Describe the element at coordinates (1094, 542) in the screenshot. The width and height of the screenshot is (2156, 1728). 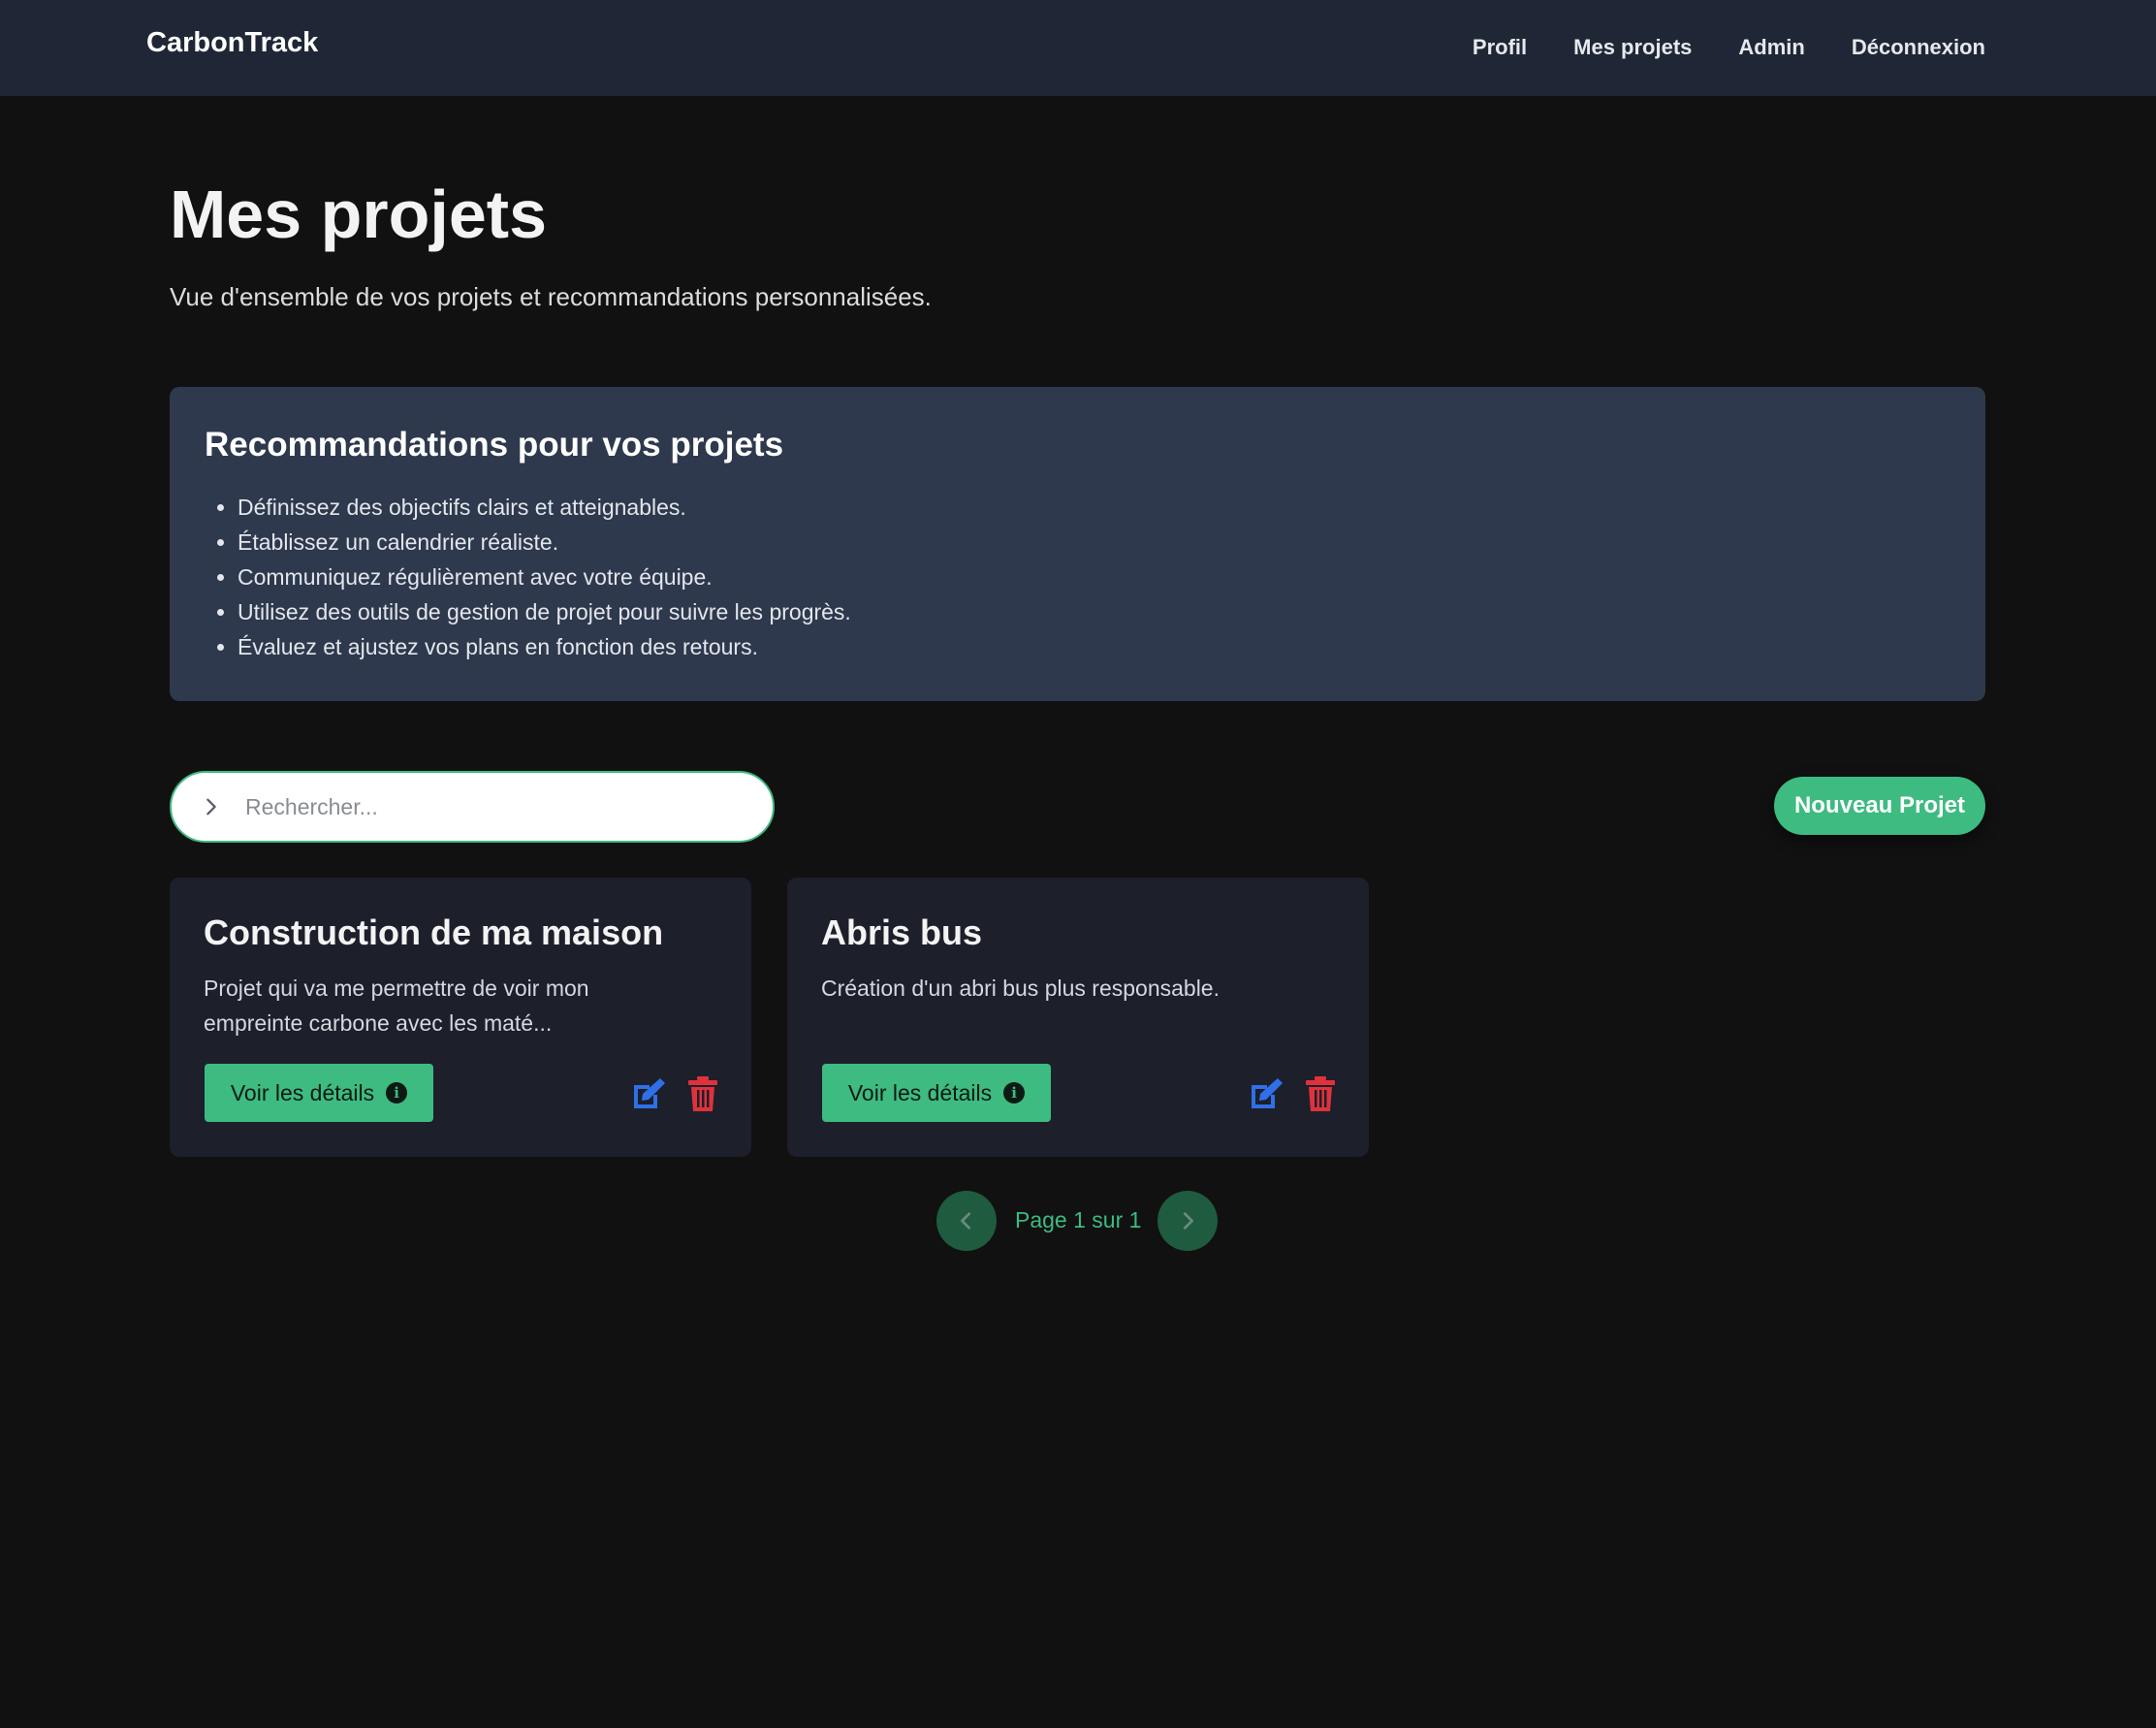
I see `recommendation-item: Établissez un calendrier réaliste.` at that location.